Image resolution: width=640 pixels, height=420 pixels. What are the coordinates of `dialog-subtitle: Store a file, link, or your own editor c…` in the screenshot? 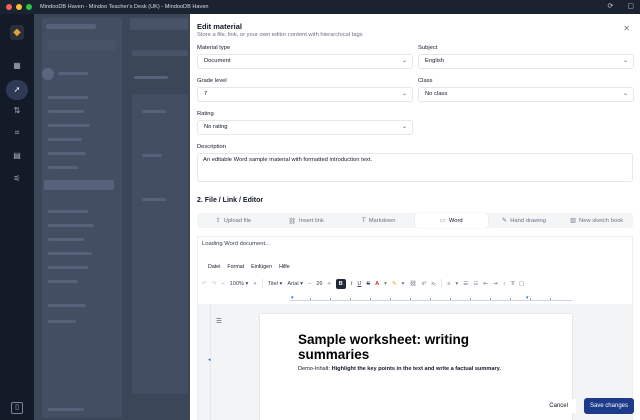 It's located at (280, 35).